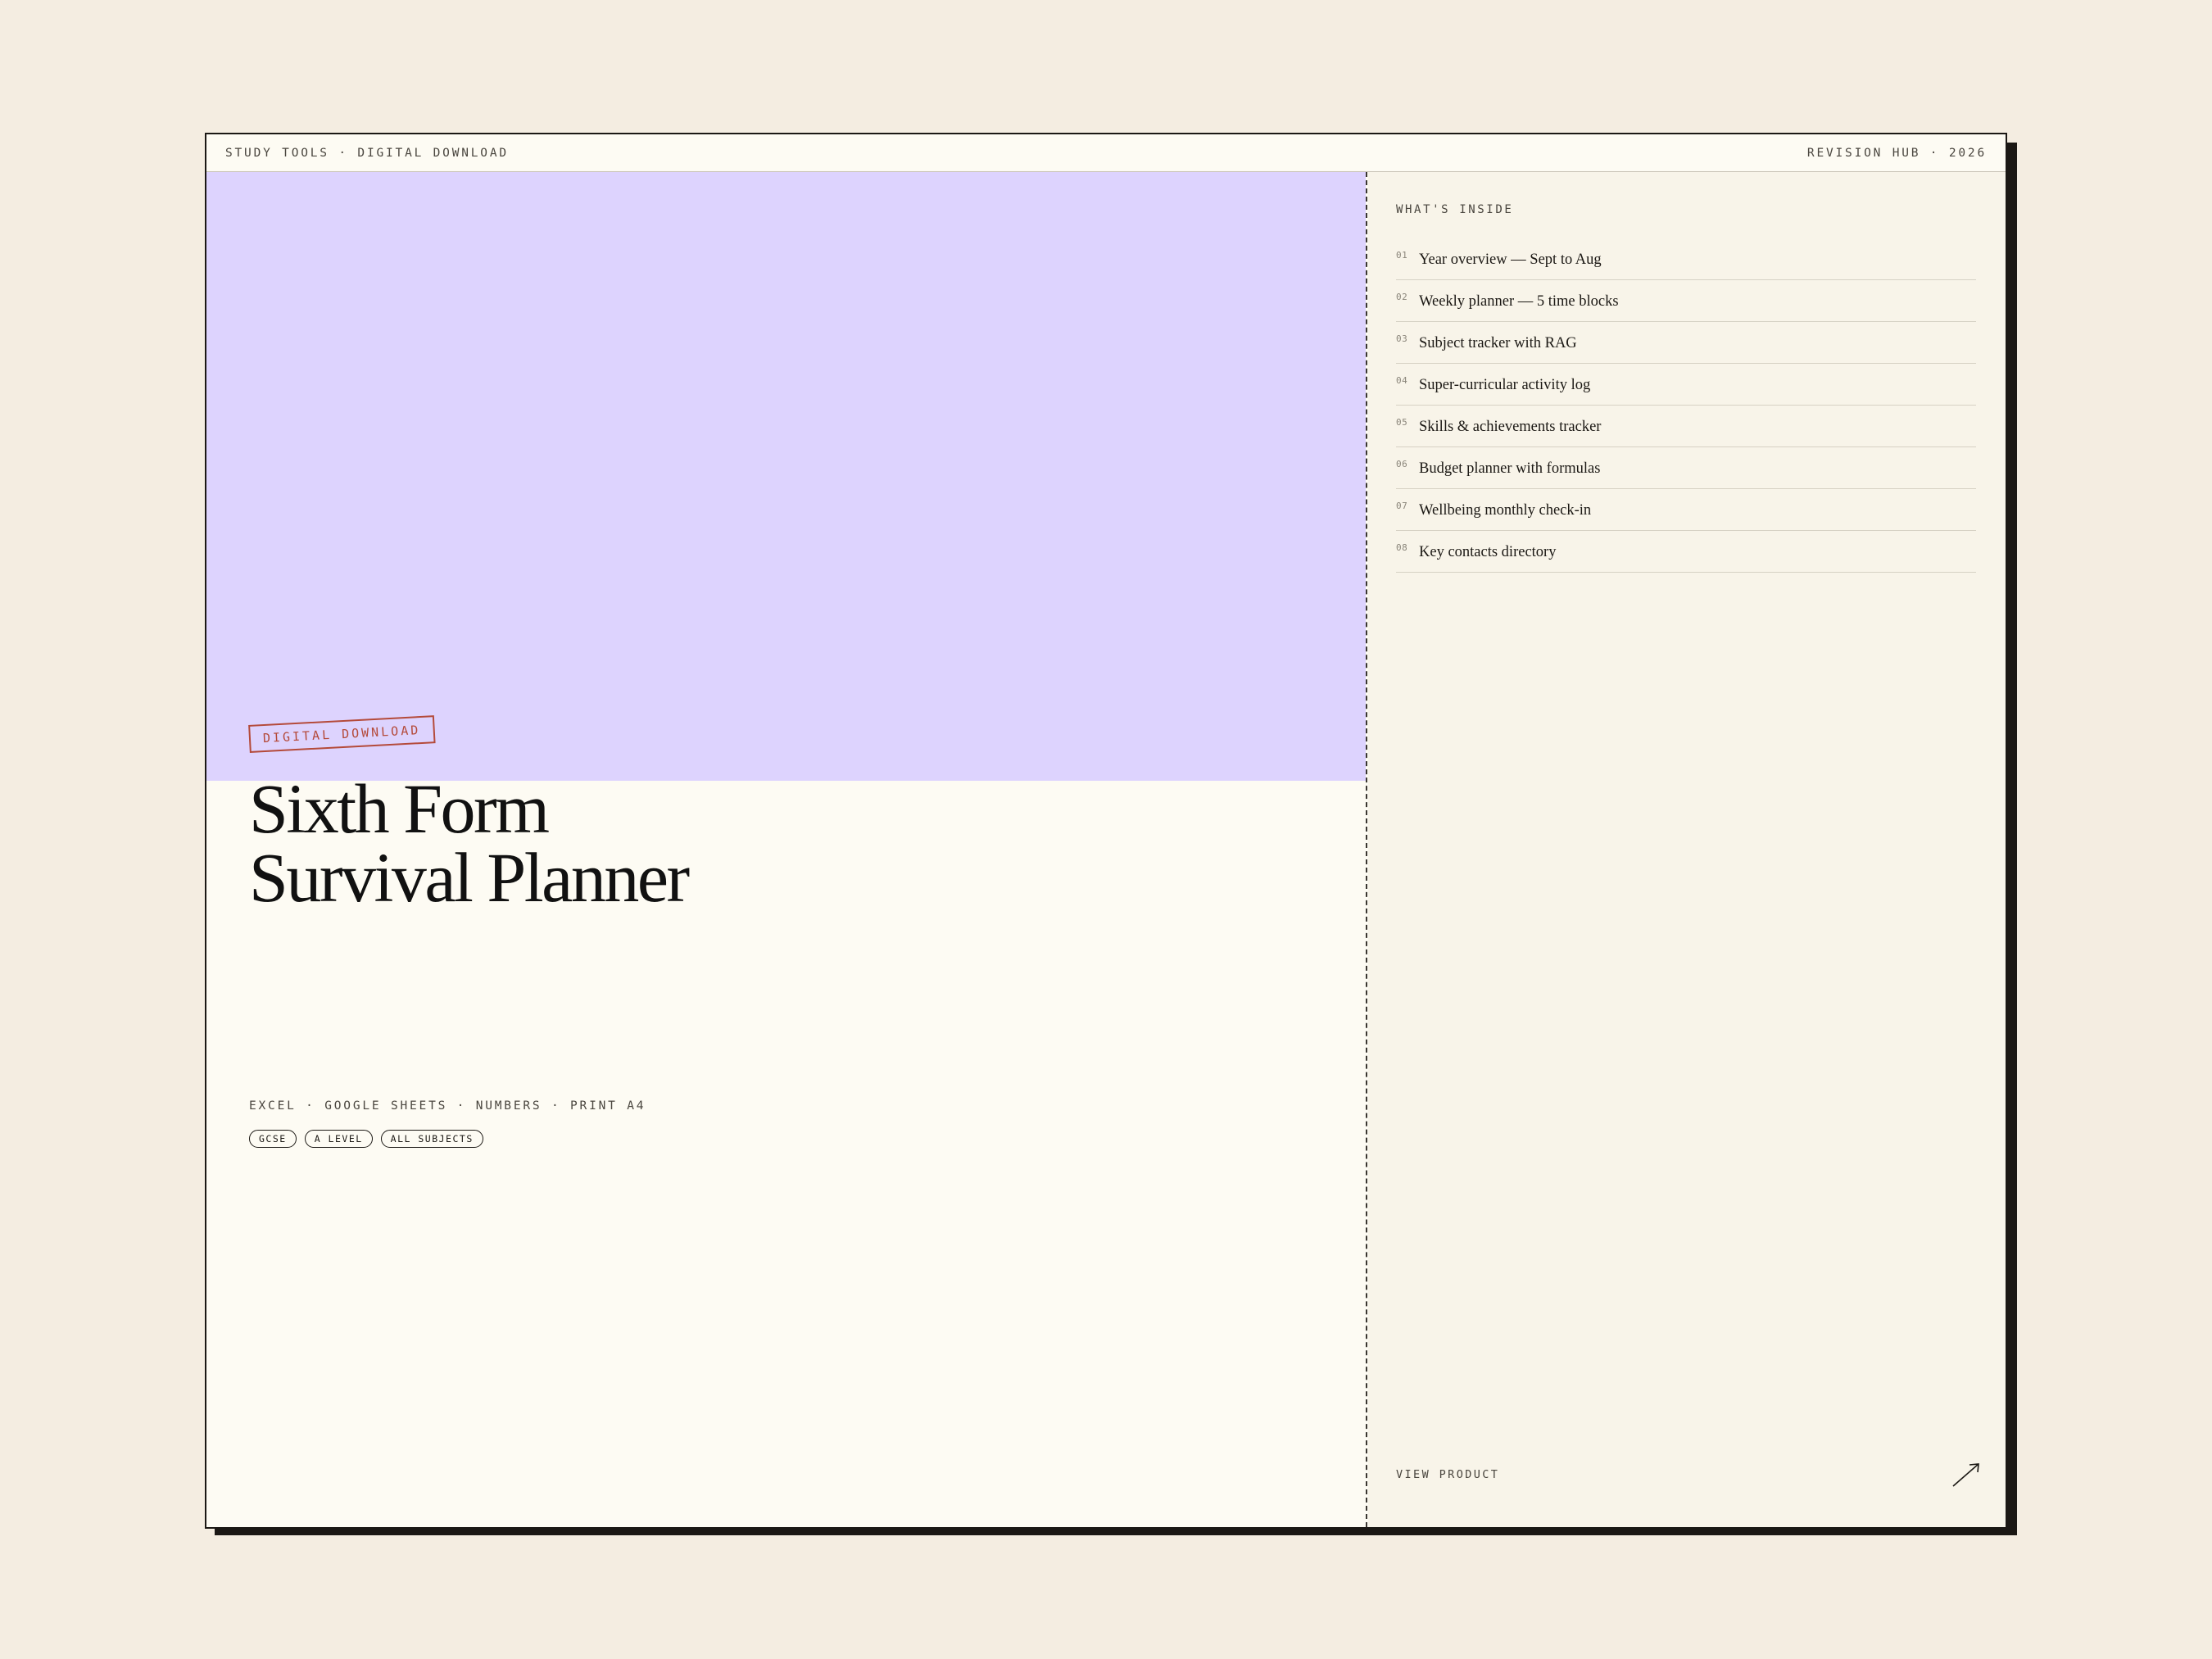 The image size is (2212, 1659). I want to click on item-label: Budget planner with formulas, so click(1510, 468).